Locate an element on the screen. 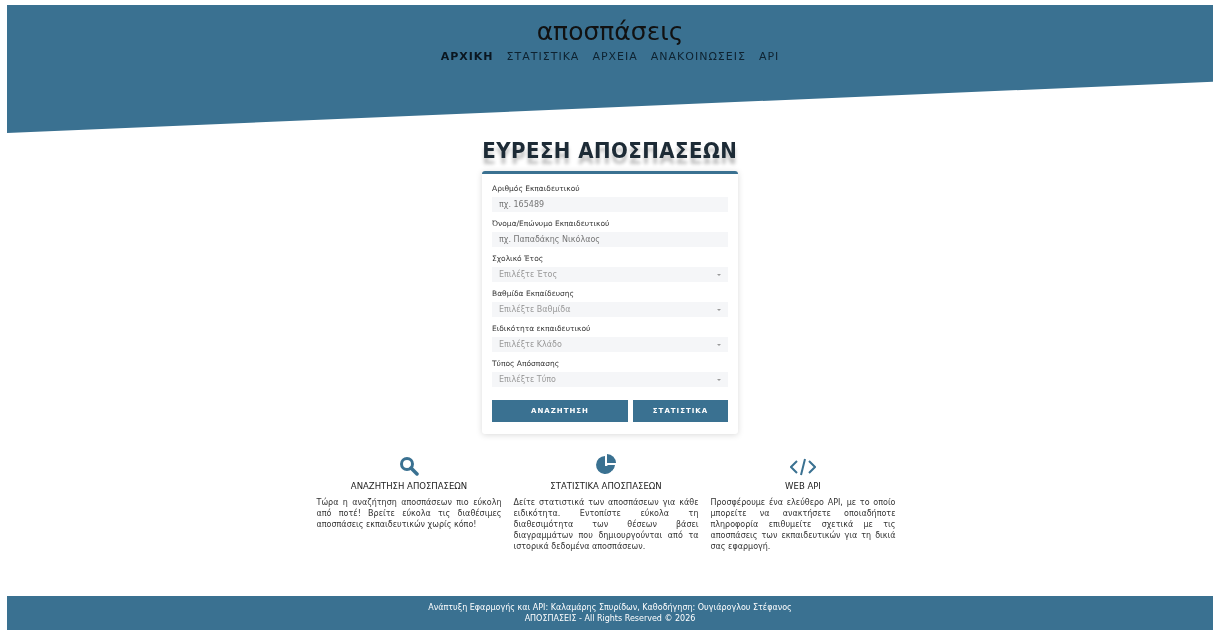 Image resolution: width=1213 pixels, height=630 pixels. select-field: Επιλέξτε Έτος is located at coordinates (610, 274).